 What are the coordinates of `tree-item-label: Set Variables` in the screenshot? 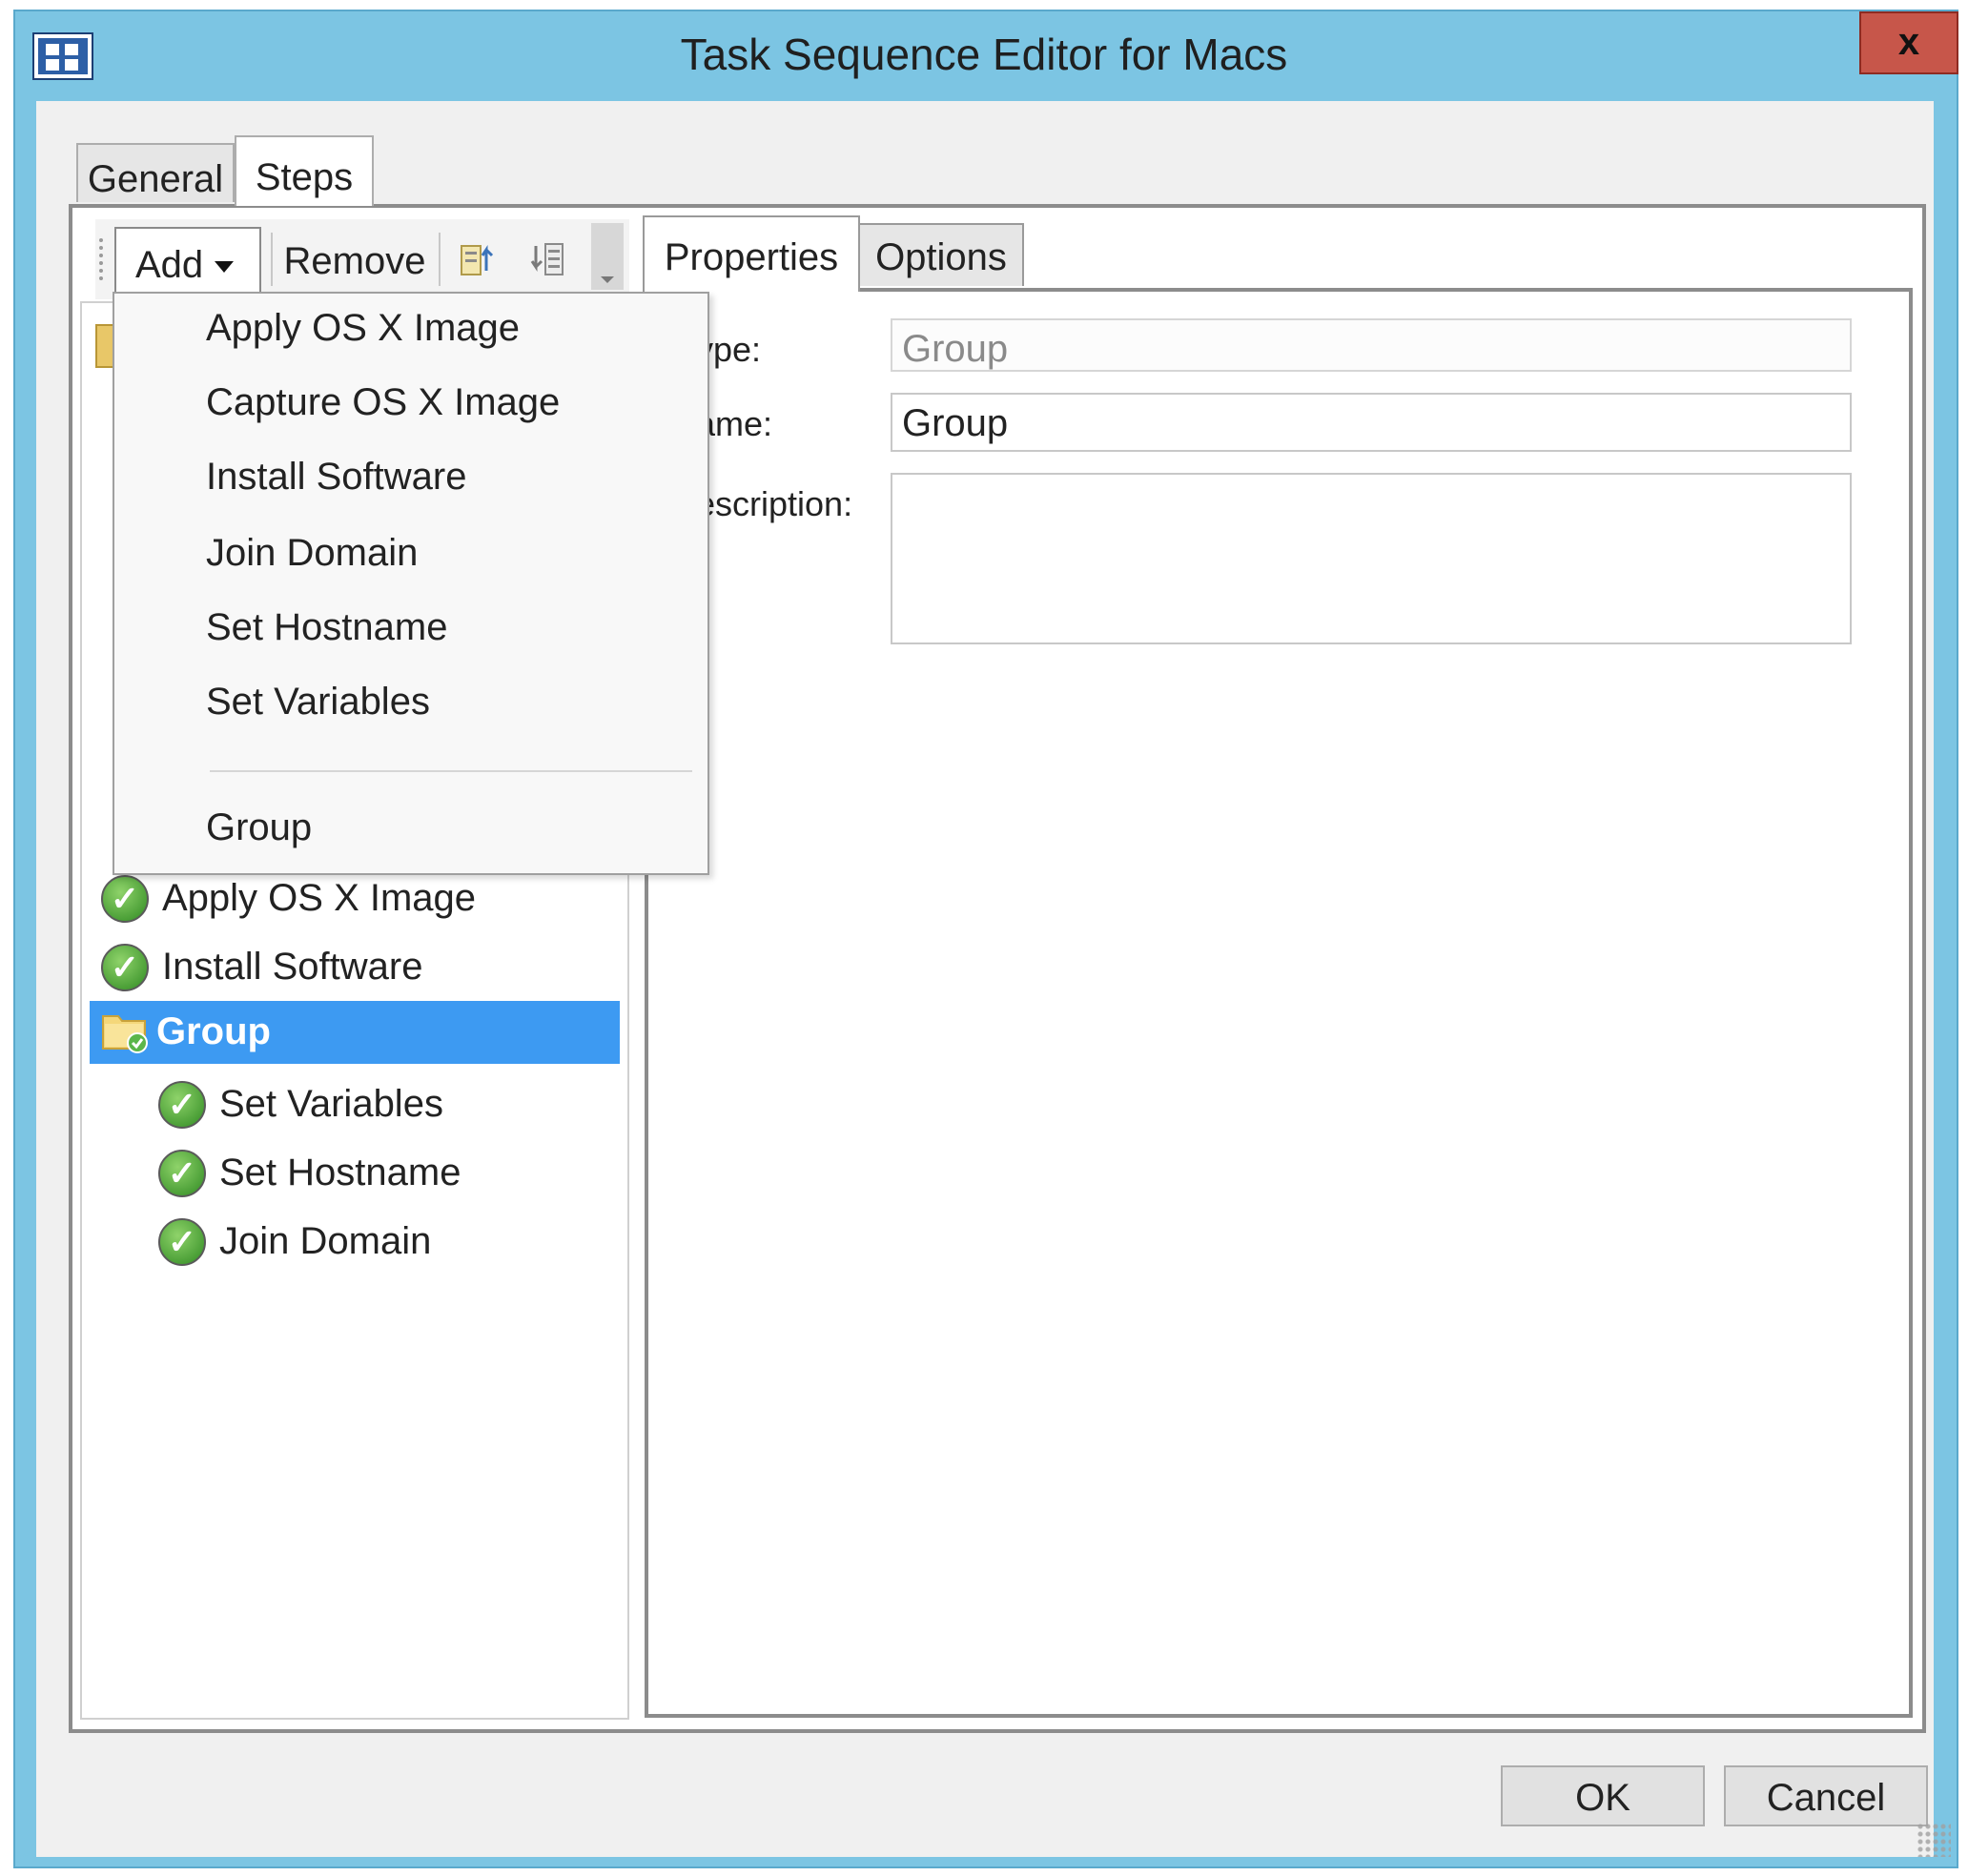 It's located at (331, 1104).